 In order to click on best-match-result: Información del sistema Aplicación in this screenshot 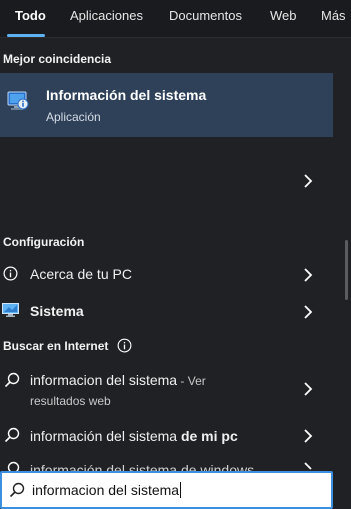, I will do `click(166, 105)`.